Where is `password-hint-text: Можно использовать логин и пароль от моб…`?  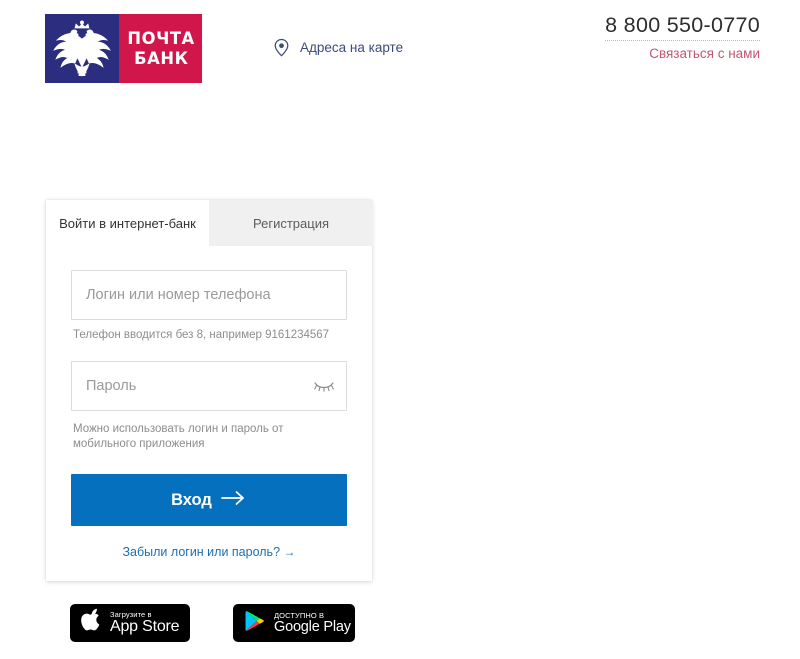 password-hint-text: Можно использовать логин и пароль от моб… is located at coordinates (178, 436).